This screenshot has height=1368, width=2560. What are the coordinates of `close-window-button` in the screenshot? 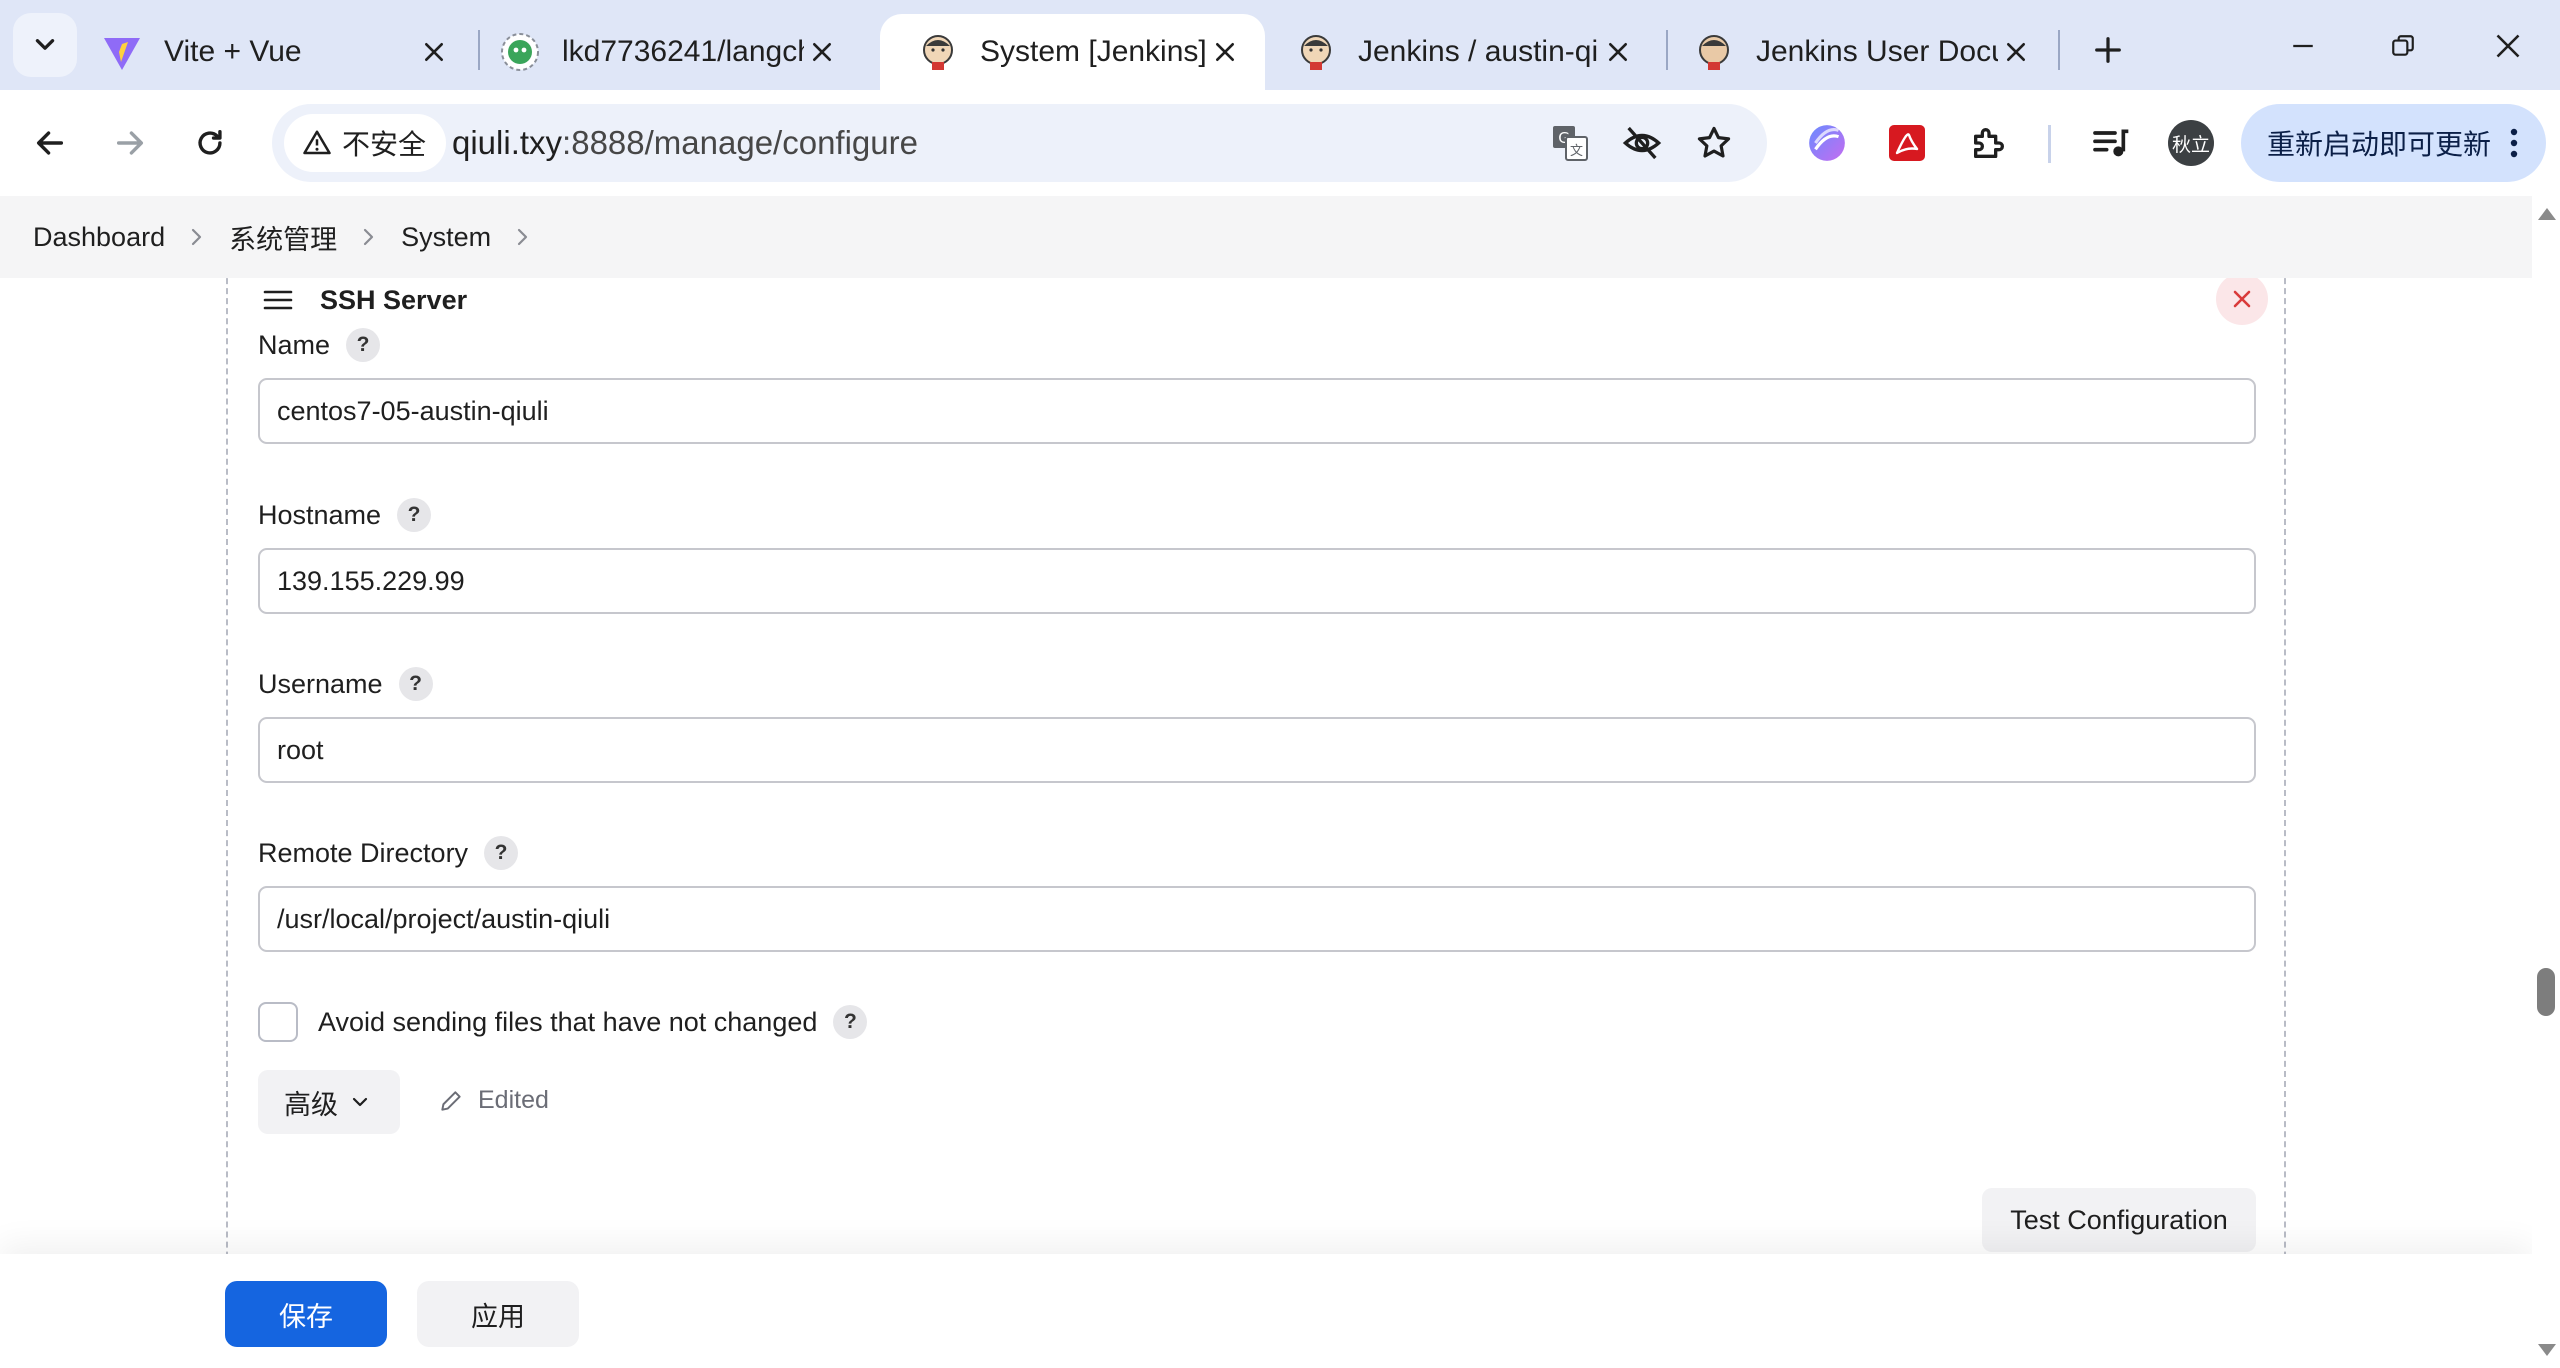 It's located at (2508, 46).